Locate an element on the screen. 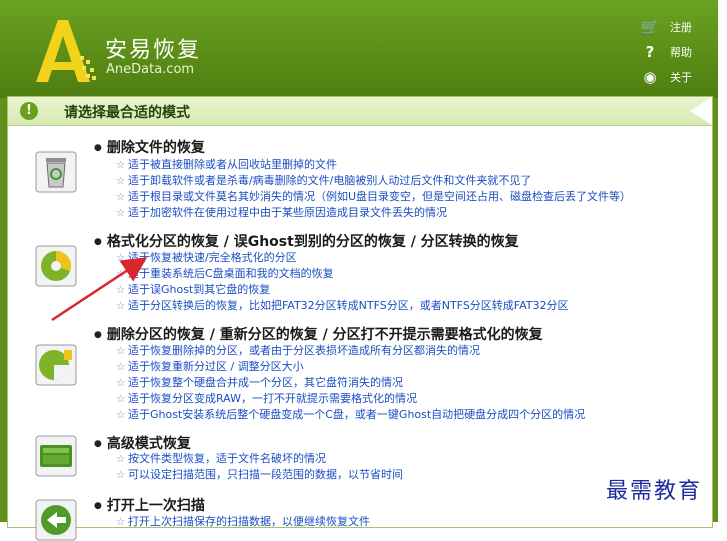 The image size is (727, 541). hard-drive-icon is located at coordinates (56, 456).